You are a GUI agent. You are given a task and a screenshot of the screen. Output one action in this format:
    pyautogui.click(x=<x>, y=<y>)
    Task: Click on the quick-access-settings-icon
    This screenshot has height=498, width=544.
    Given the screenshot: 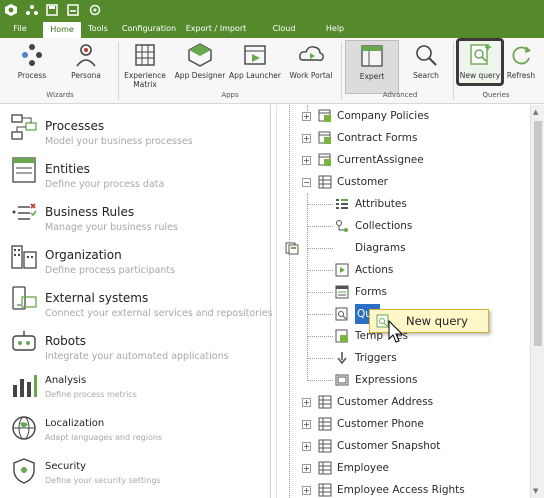 What is the action you would take?
    pyautogui.click(x=95, y=10)
    